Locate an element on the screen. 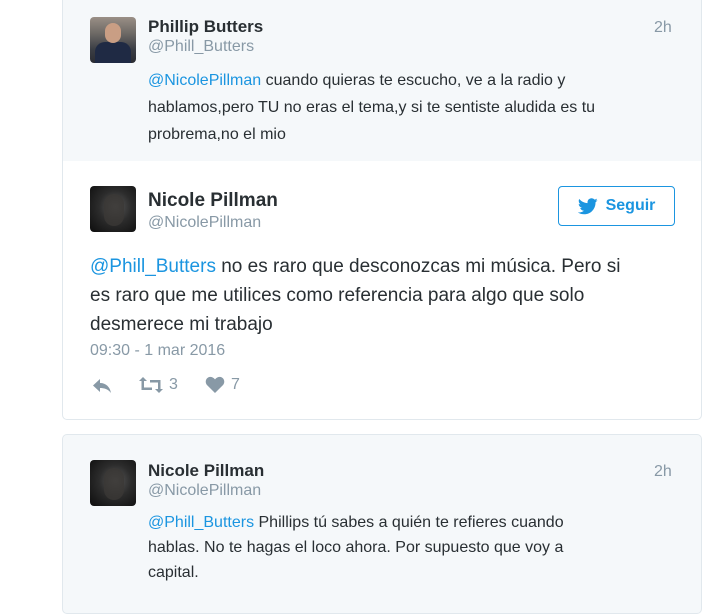 This screenshot has width=723, height=614. author-handle: @Phill_Butters is located at coordinates (201, 47).